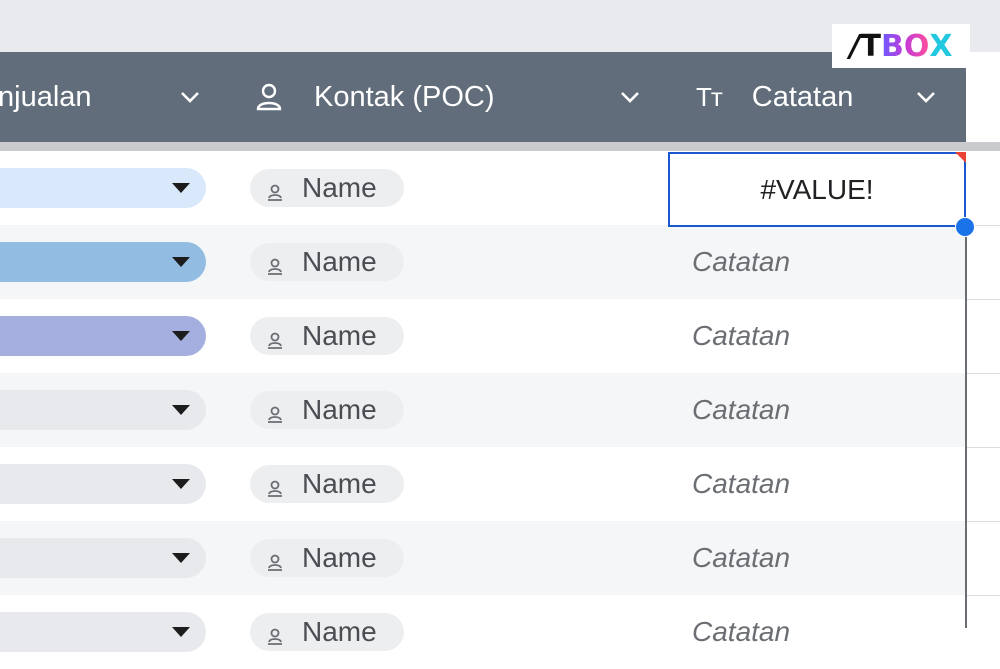  I want to click on column-header-sales-label: njualan, so click(46, 96).